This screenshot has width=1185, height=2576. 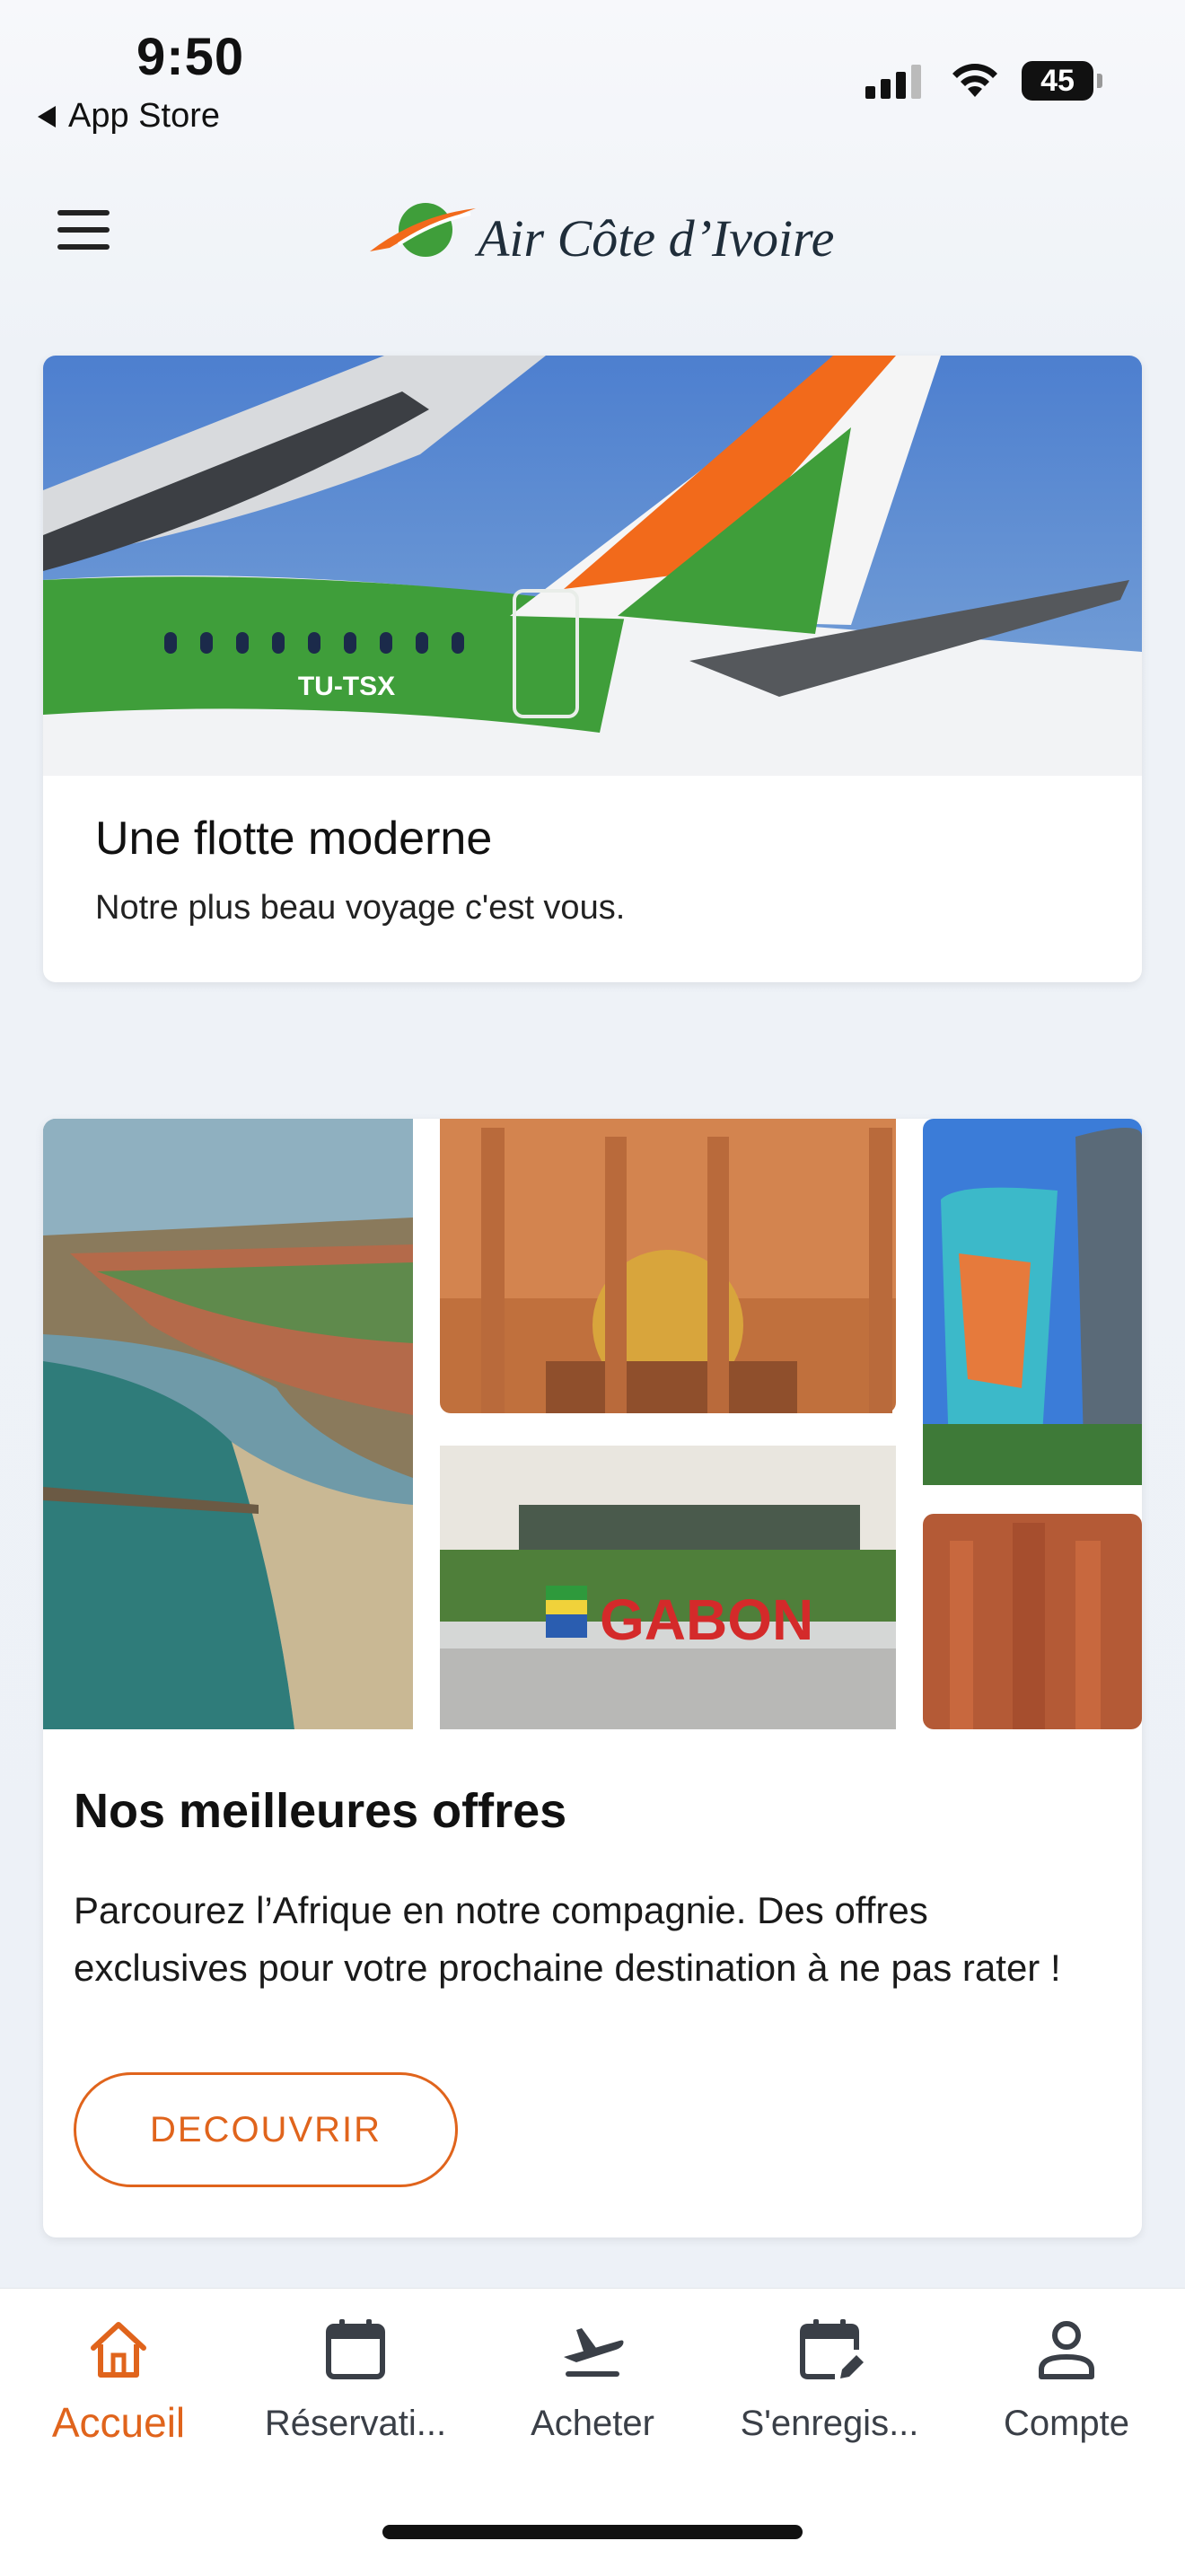 I want to click on hamburger-menu-icon, so click(x=83, y=230).